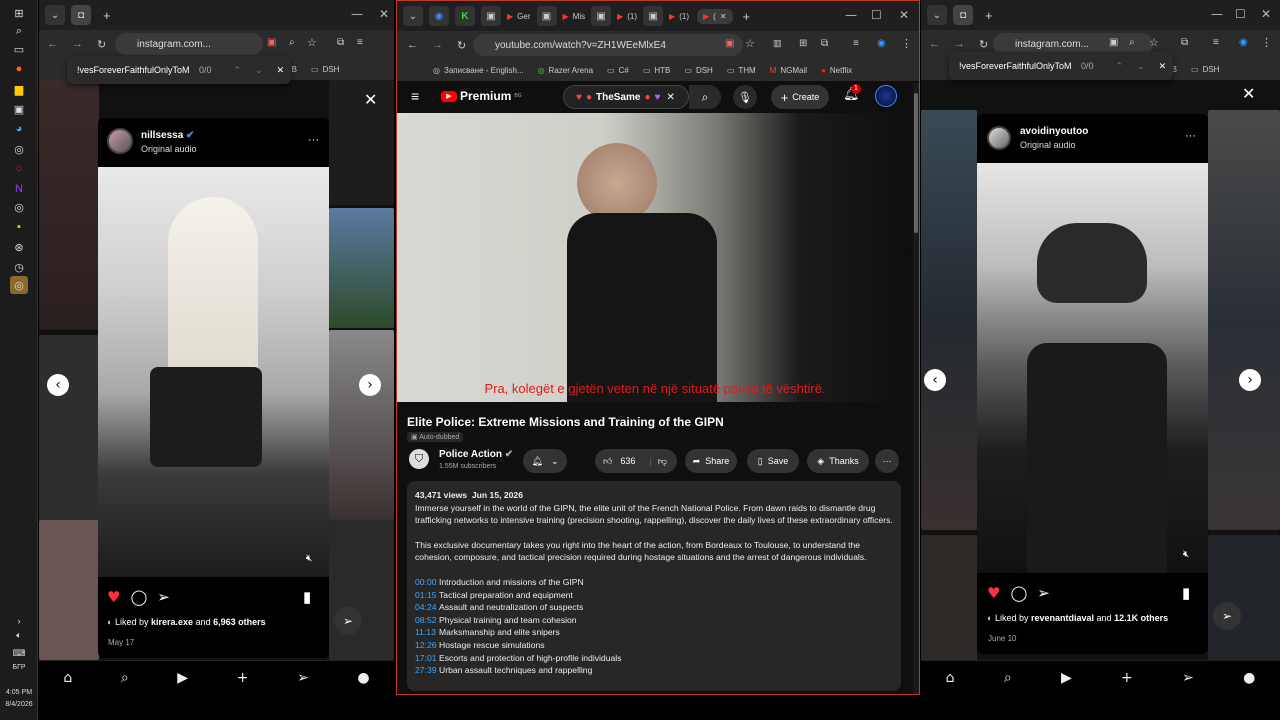 The image size is (1280, 720). What do you see at coordinates (415, 96) in the screenshot?
I see `hamburger-menu-icon: ≡` at bounding box center [415, 96].